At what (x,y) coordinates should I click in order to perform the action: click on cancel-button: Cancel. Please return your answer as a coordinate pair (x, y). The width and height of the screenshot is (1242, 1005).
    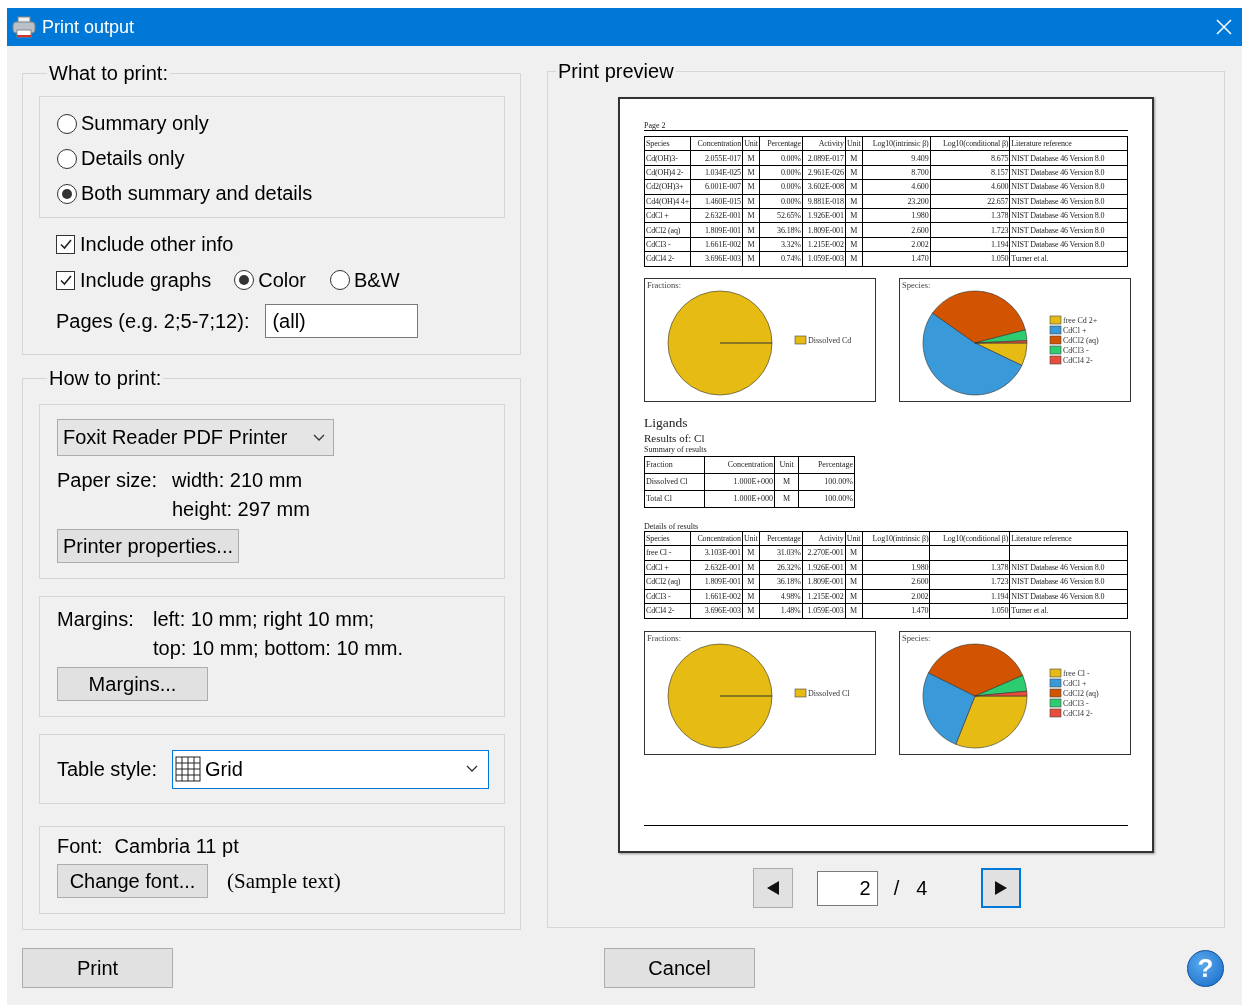
    Looking at the image, I should click on (679, 968).